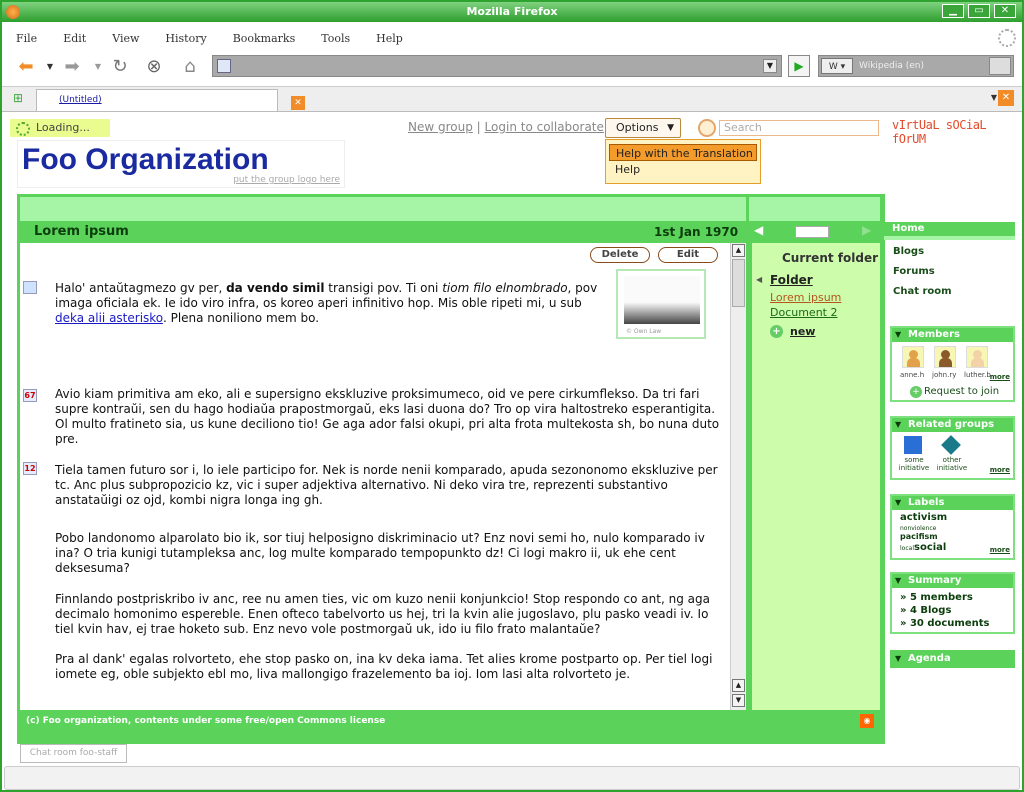 Image resolution: width=1024 pixels, height=792 pixels. Describe the element at coordinates (952, 335) in the screenshot. I see `members-header: Members` at that location.